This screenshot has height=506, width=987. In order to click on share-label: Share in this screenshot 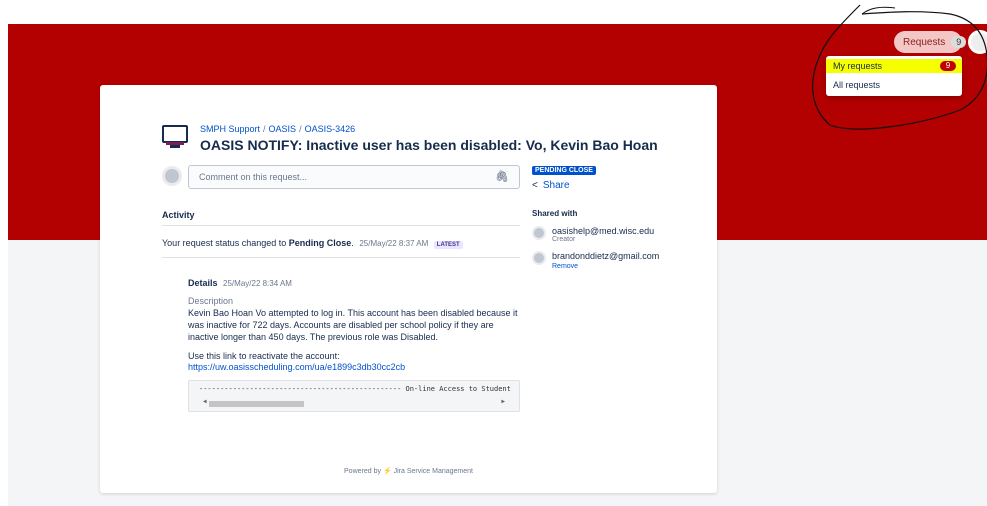, I will do `click(556, 185)`.